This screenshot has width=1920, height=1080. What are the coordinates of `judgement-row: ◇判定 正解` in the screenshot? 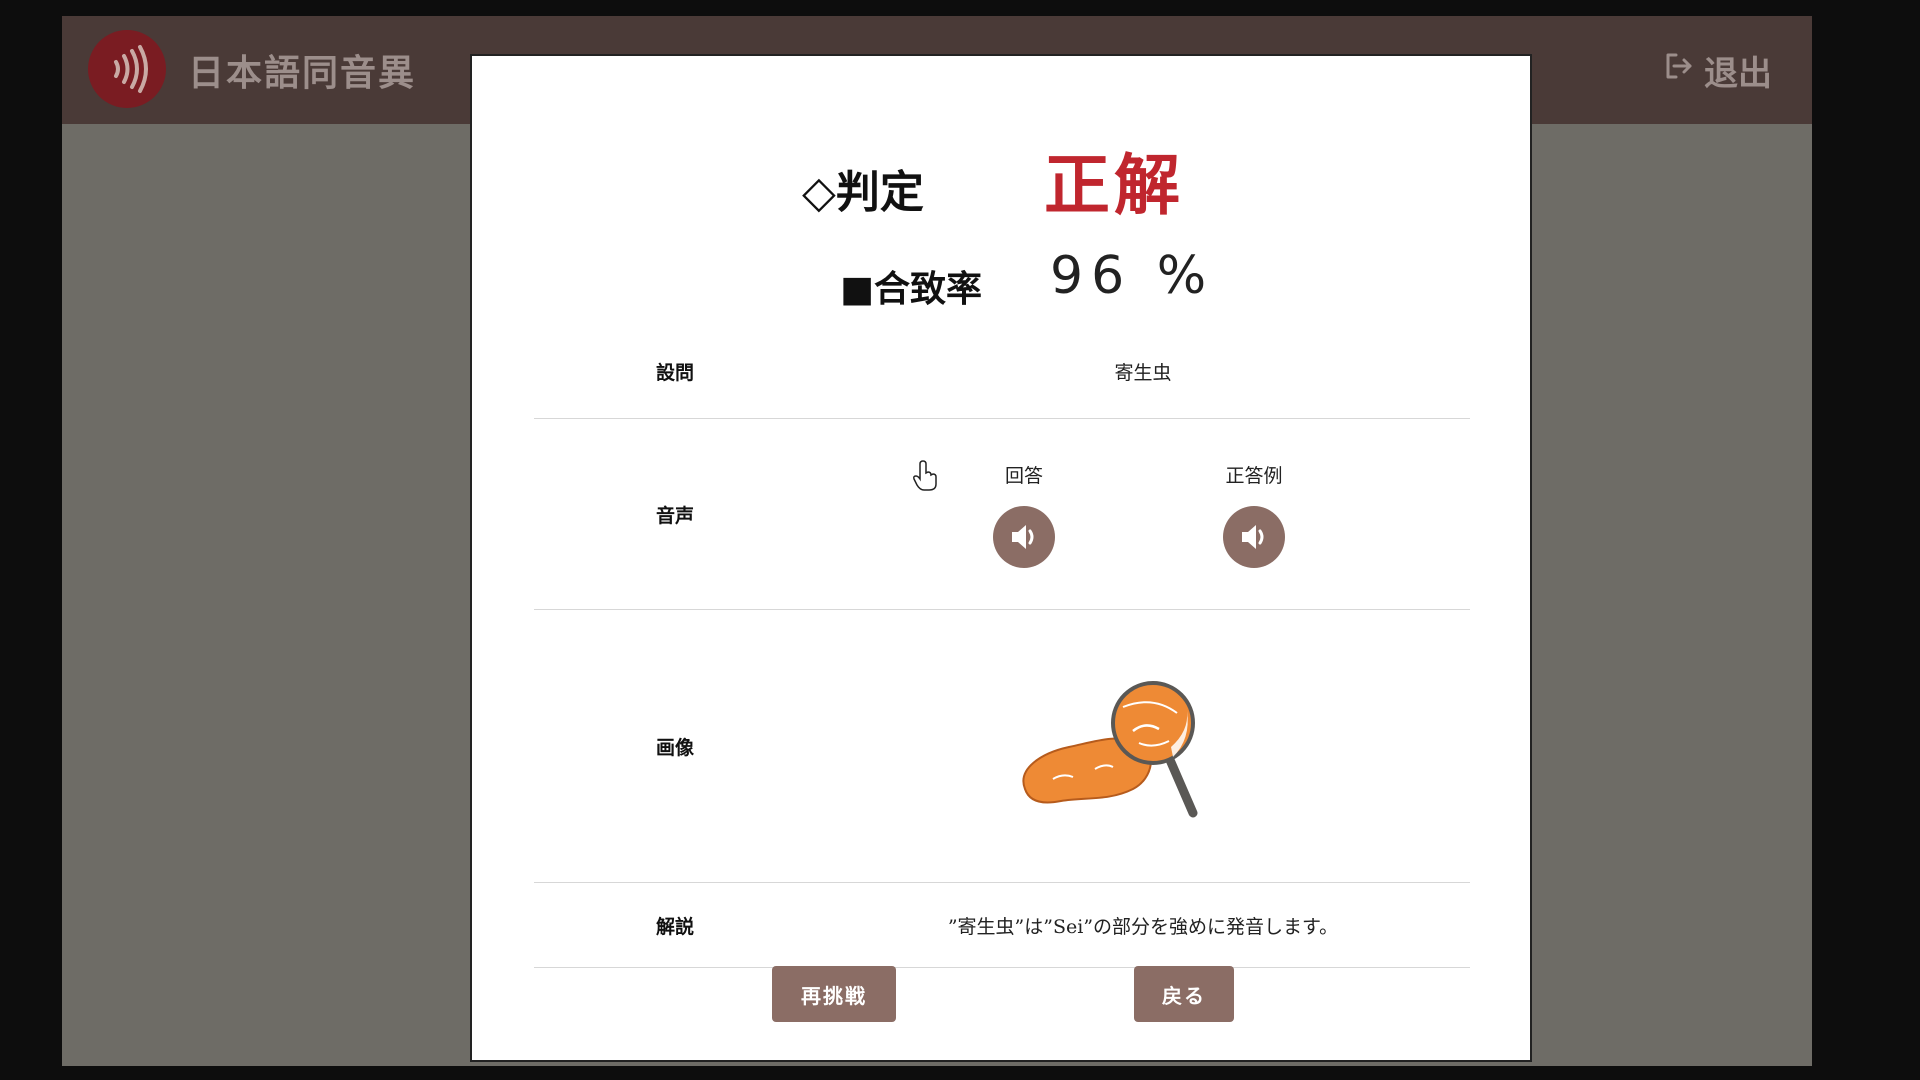 It's located at (1001, 176).